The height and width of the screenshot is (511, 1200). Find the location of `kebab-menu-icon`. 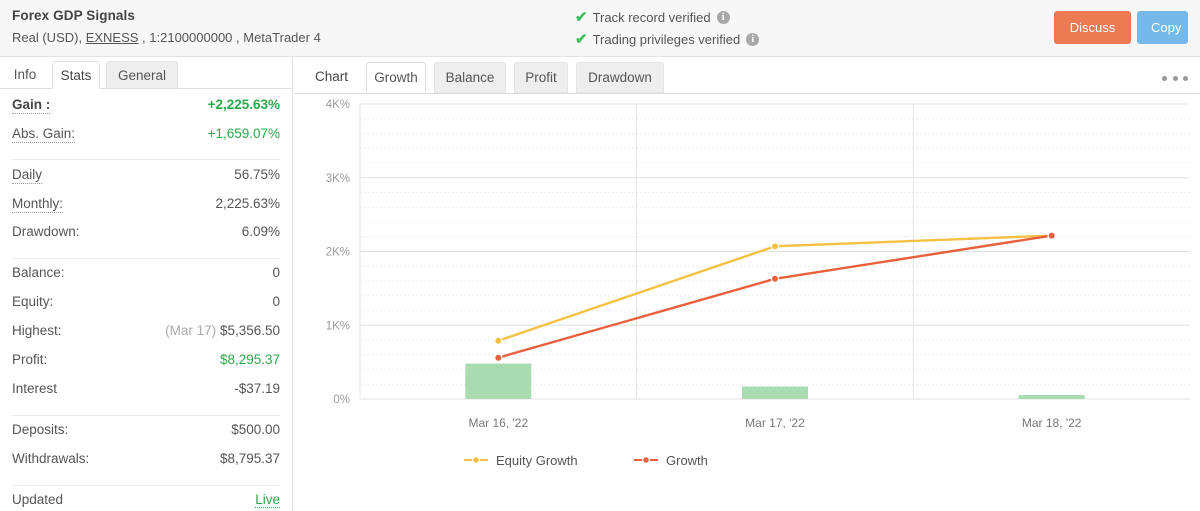

kebab-menu-icon is located at coordinates (1175, 78).